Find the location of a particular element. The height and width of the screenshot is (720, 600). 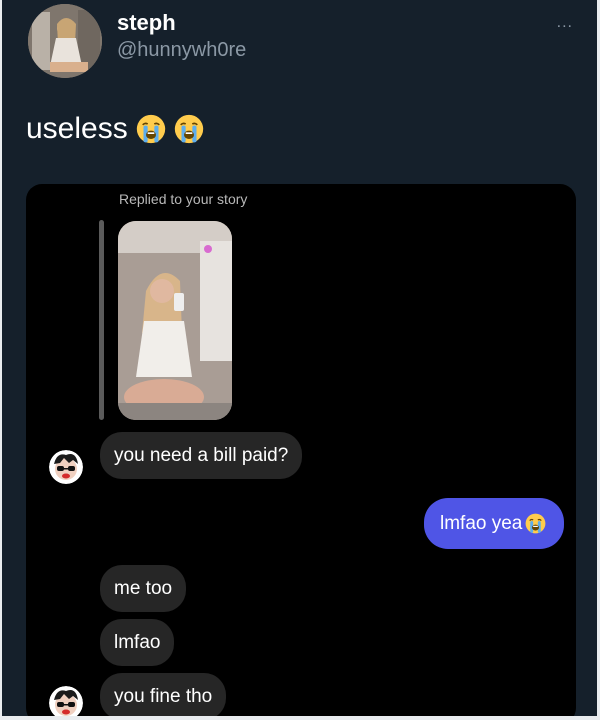

story-thumbnail is located at coordinates (175, 320).